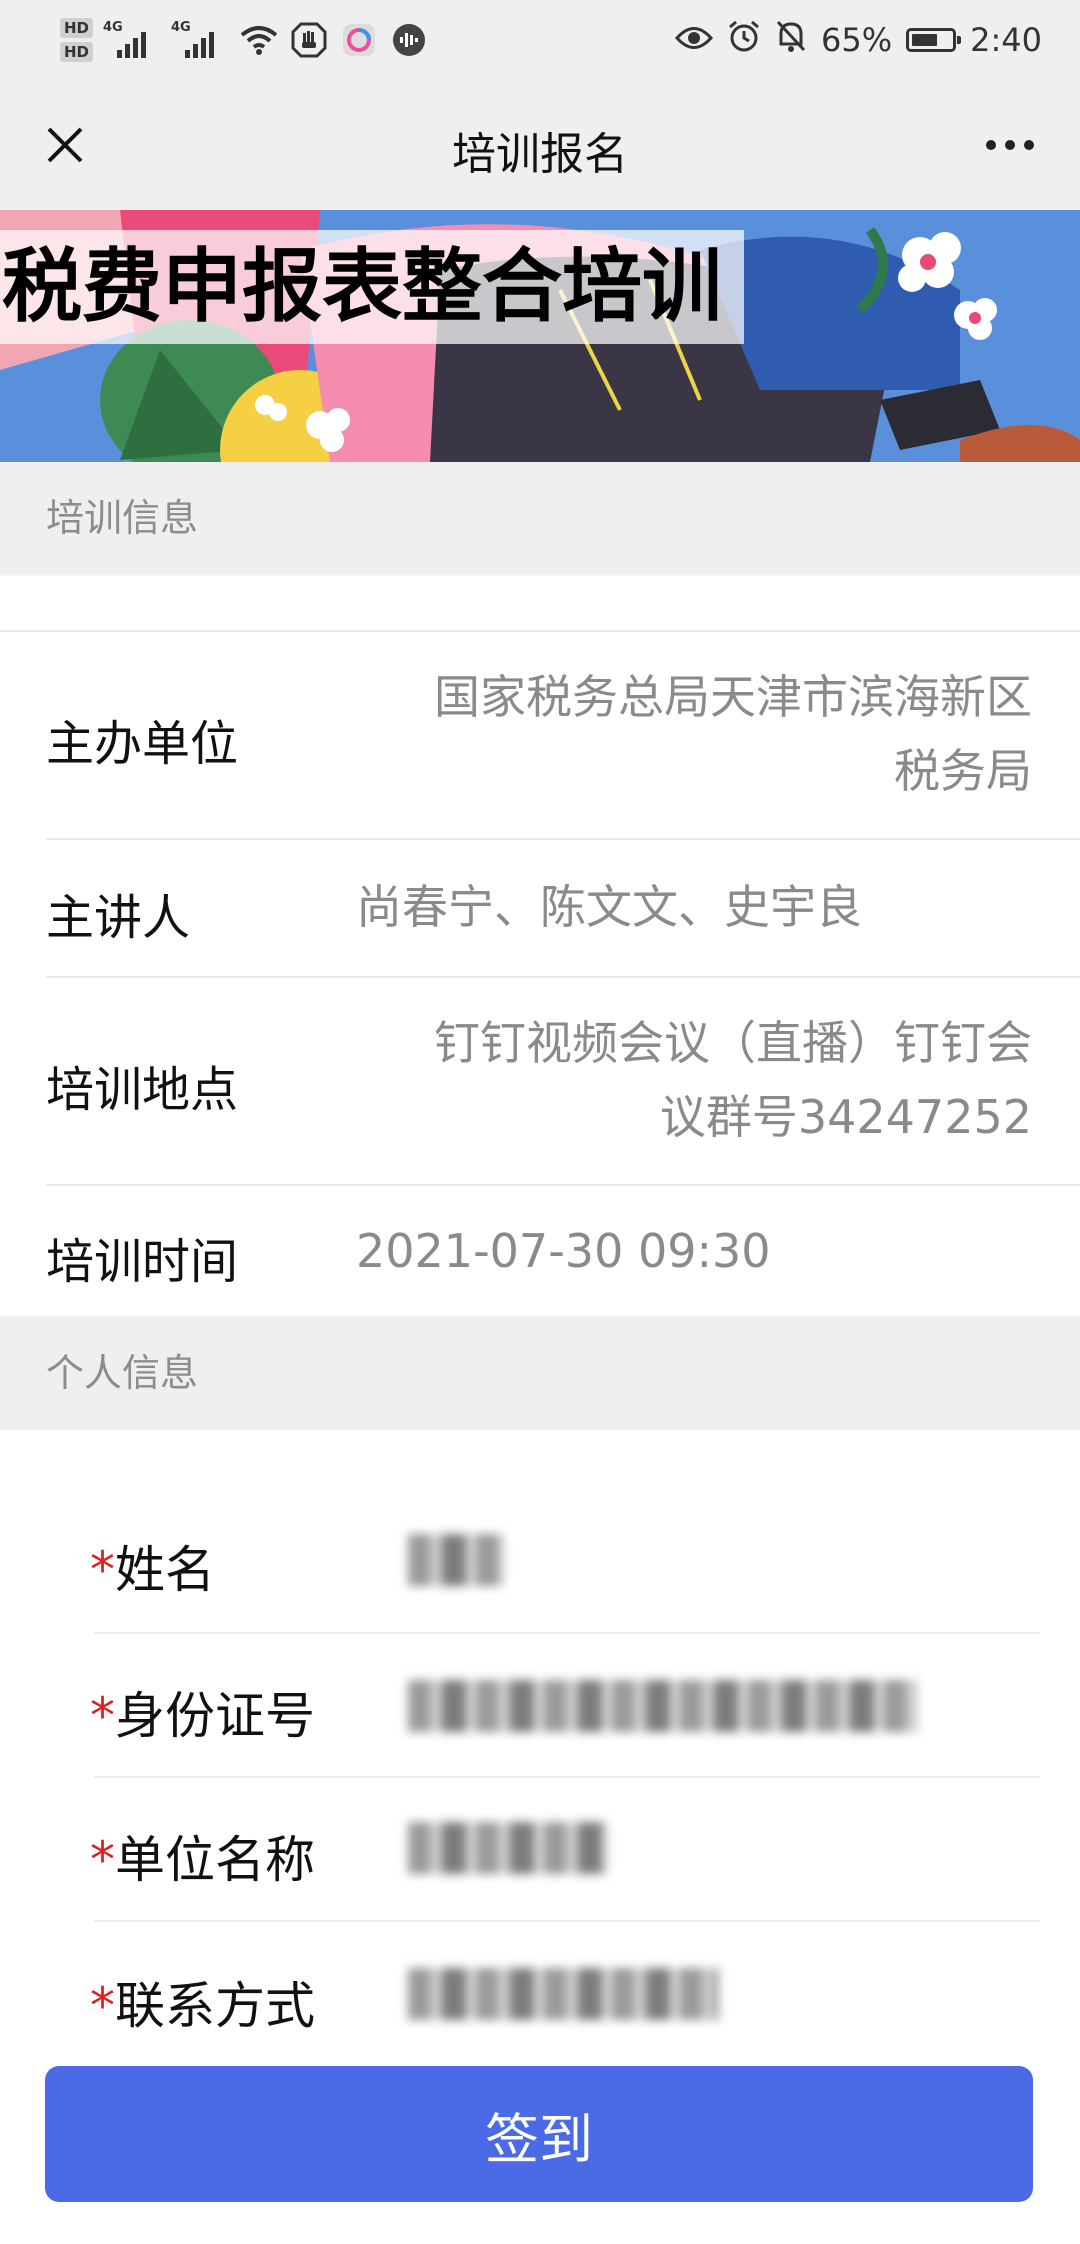  Describe the element at coordinates (563, 1251) in the screenshot. I see `info-value-time: 2021-07-30 09:30` at that location.